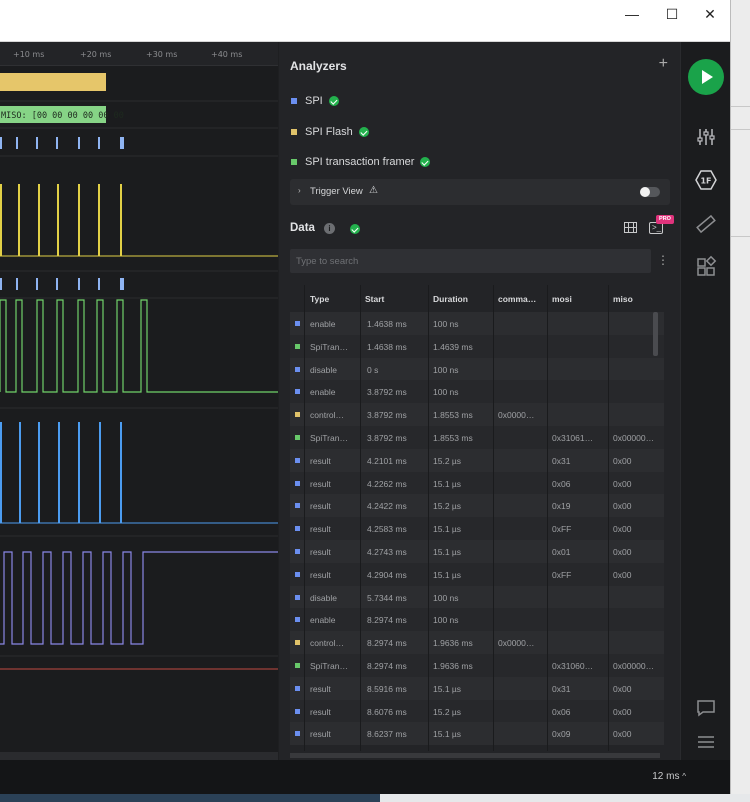  Describe the element at coordinates (139, 598) in the screenshot. I see `channel-enable-trace` at that location.